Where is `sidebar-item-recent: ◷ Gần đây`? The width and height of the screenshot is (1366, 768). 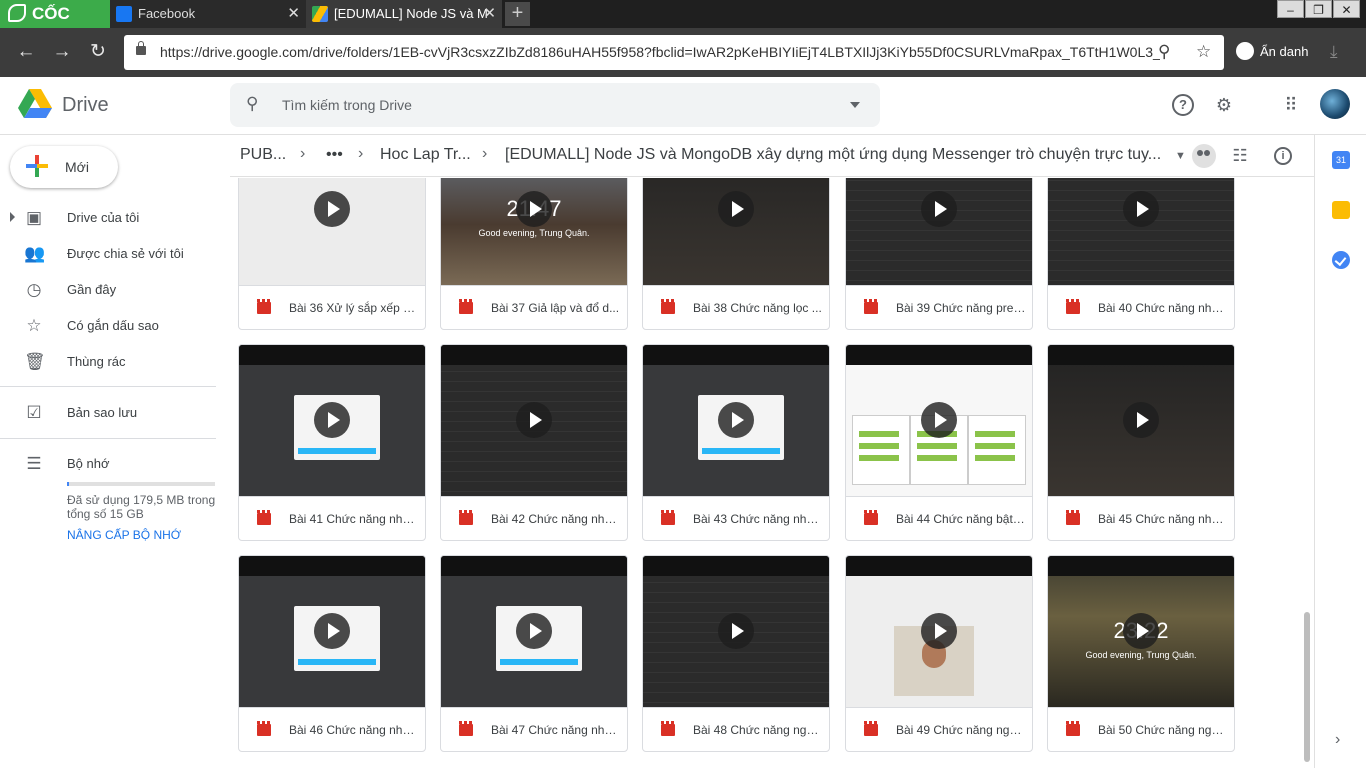 sidebar-item-recent: ◷ Gần đây is located at coordinates (115, 290).